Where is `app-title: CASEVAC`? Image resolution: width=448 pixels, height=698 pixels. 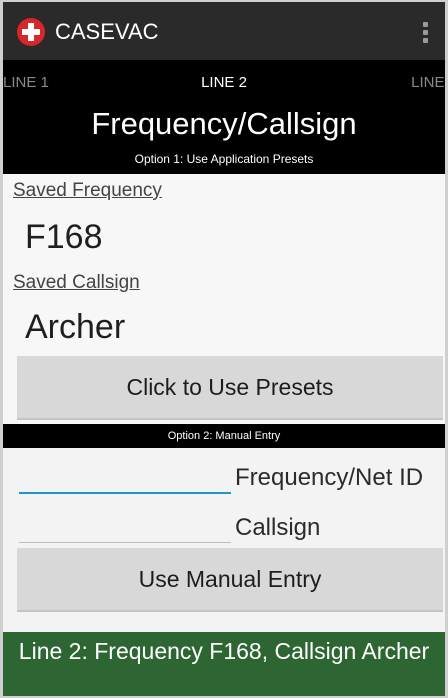
app-title: CASEVAC is located at coordinates (107, 31).